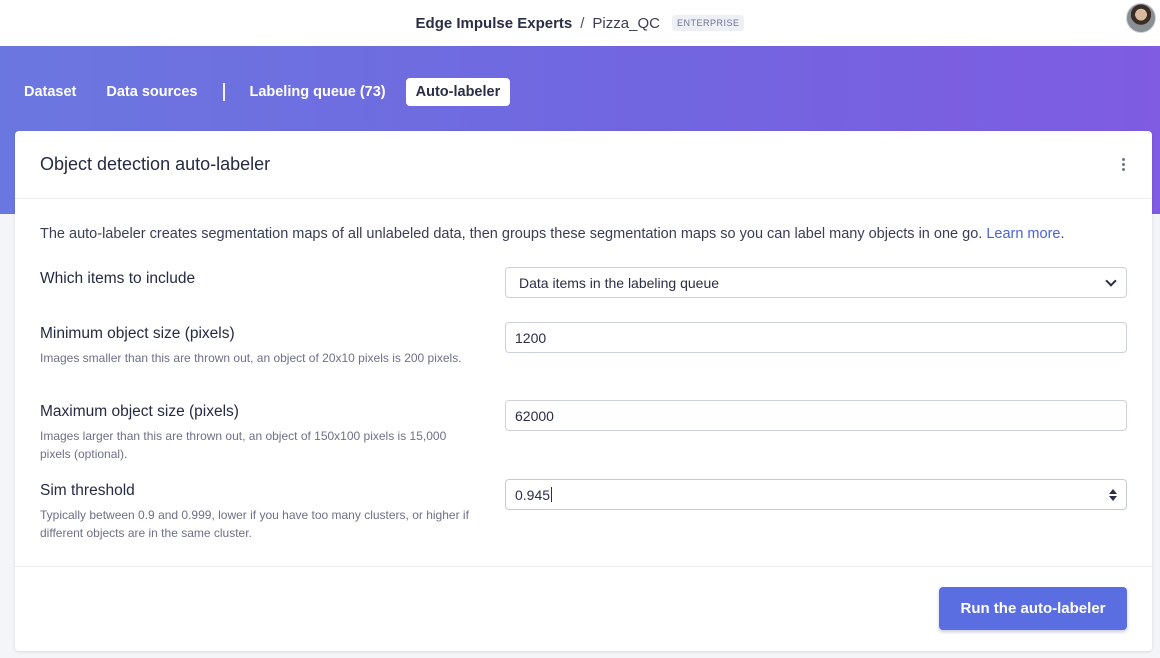  I want to click on card-header: Object detection auto-labeler, so click(583, 165).